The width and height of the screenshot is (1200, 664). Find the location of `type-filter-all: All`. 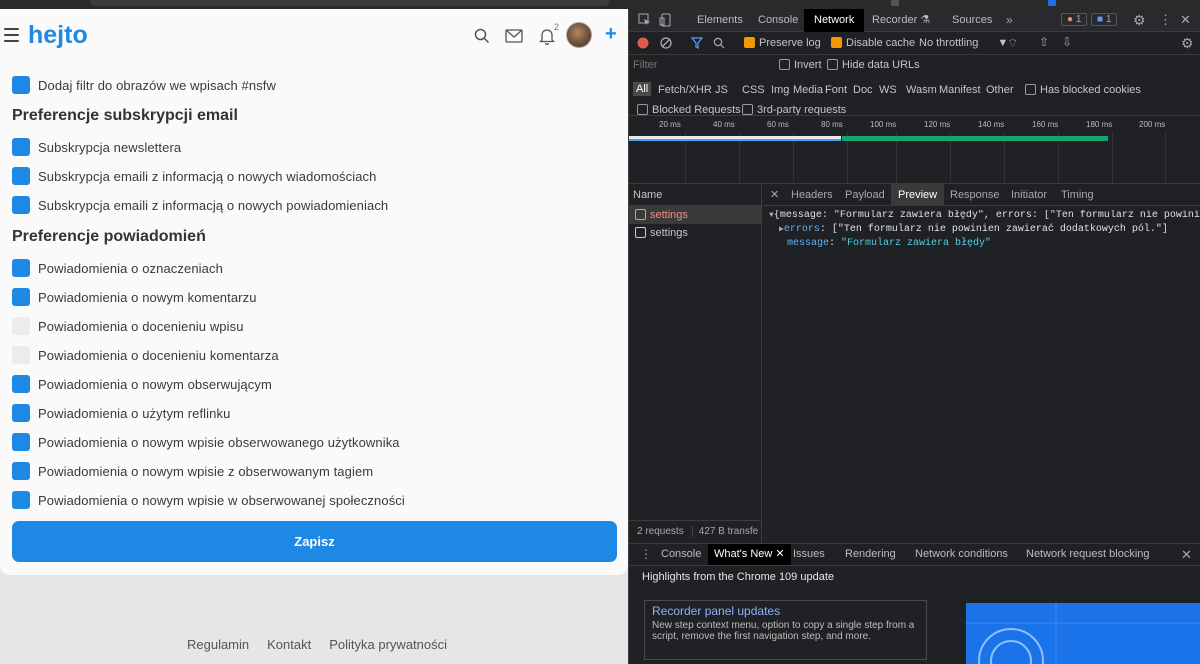

type-filter-all: All is located at coordinates (642, 89).